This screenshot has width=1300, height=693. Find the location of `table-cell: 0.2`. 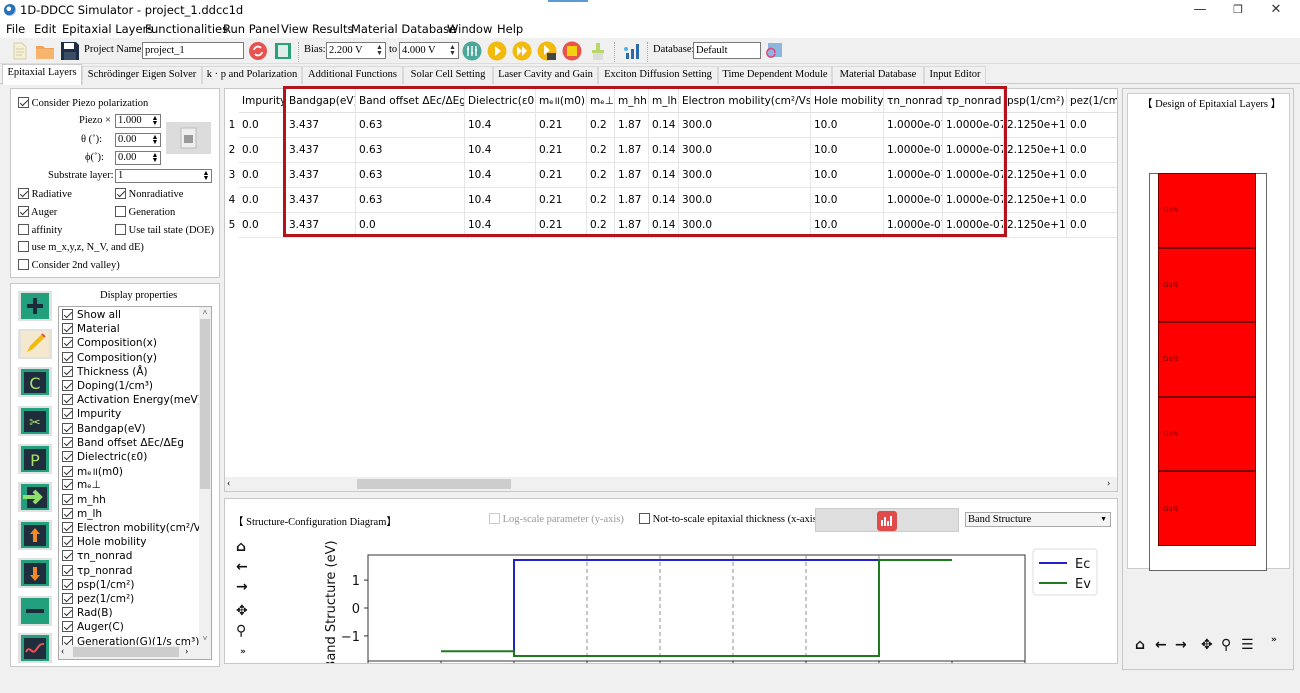

table-cell: 0.2 is located at coordinates (601, 175).